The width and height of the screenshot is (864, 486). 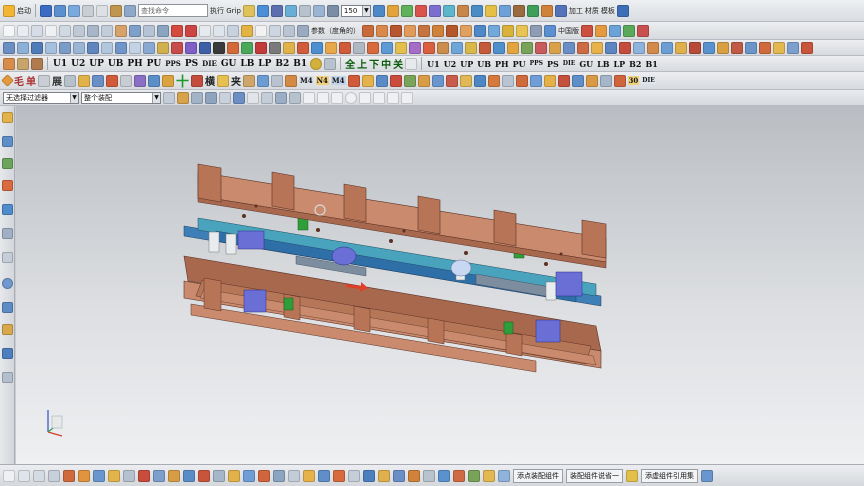 What do you see at coordinates (294, 475) in the screenshot?
I see `bt-hide-icon` at bounding box center [294, 475].